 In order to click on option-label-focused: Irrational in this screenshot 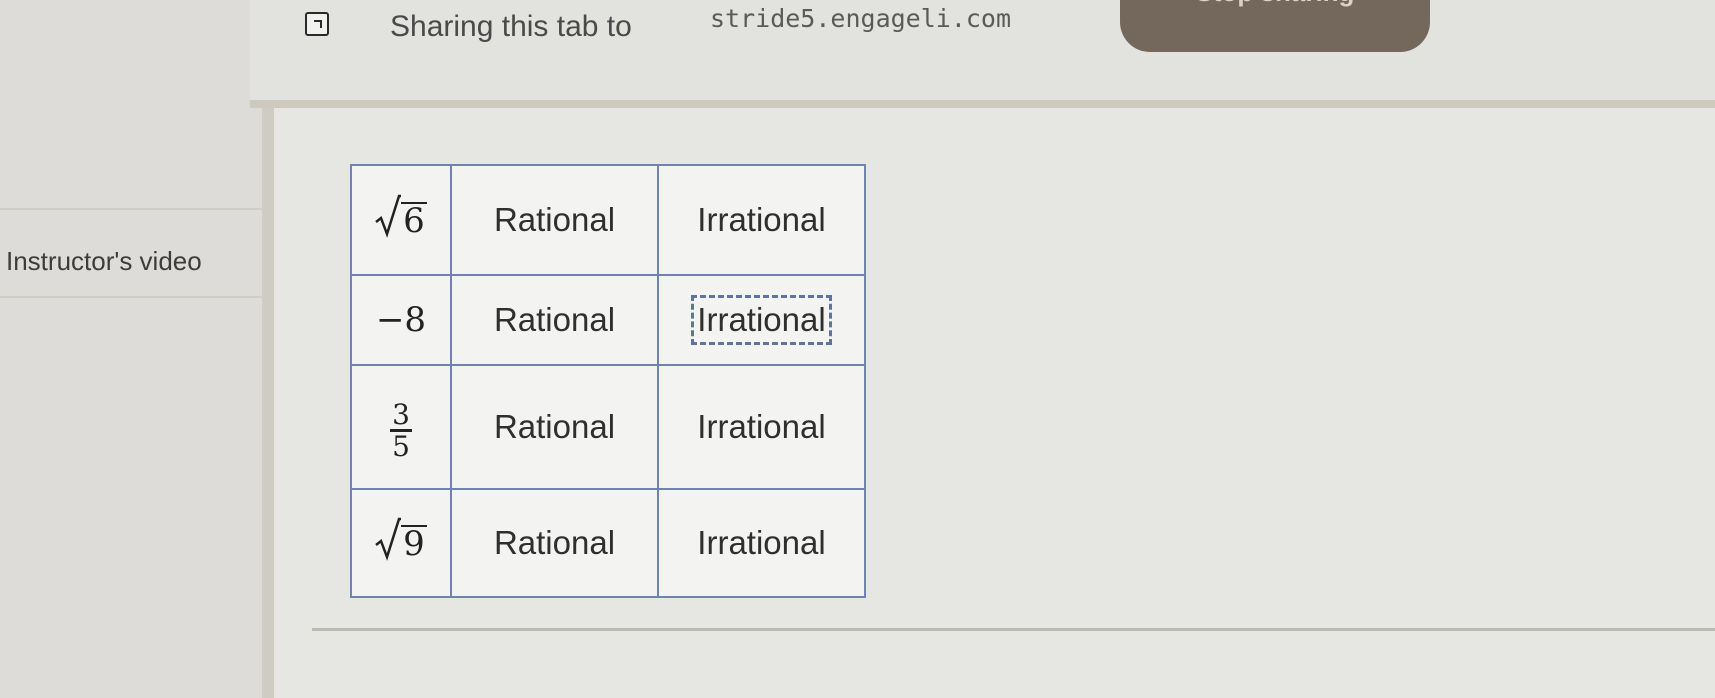, I will do `click(761, 320)`.